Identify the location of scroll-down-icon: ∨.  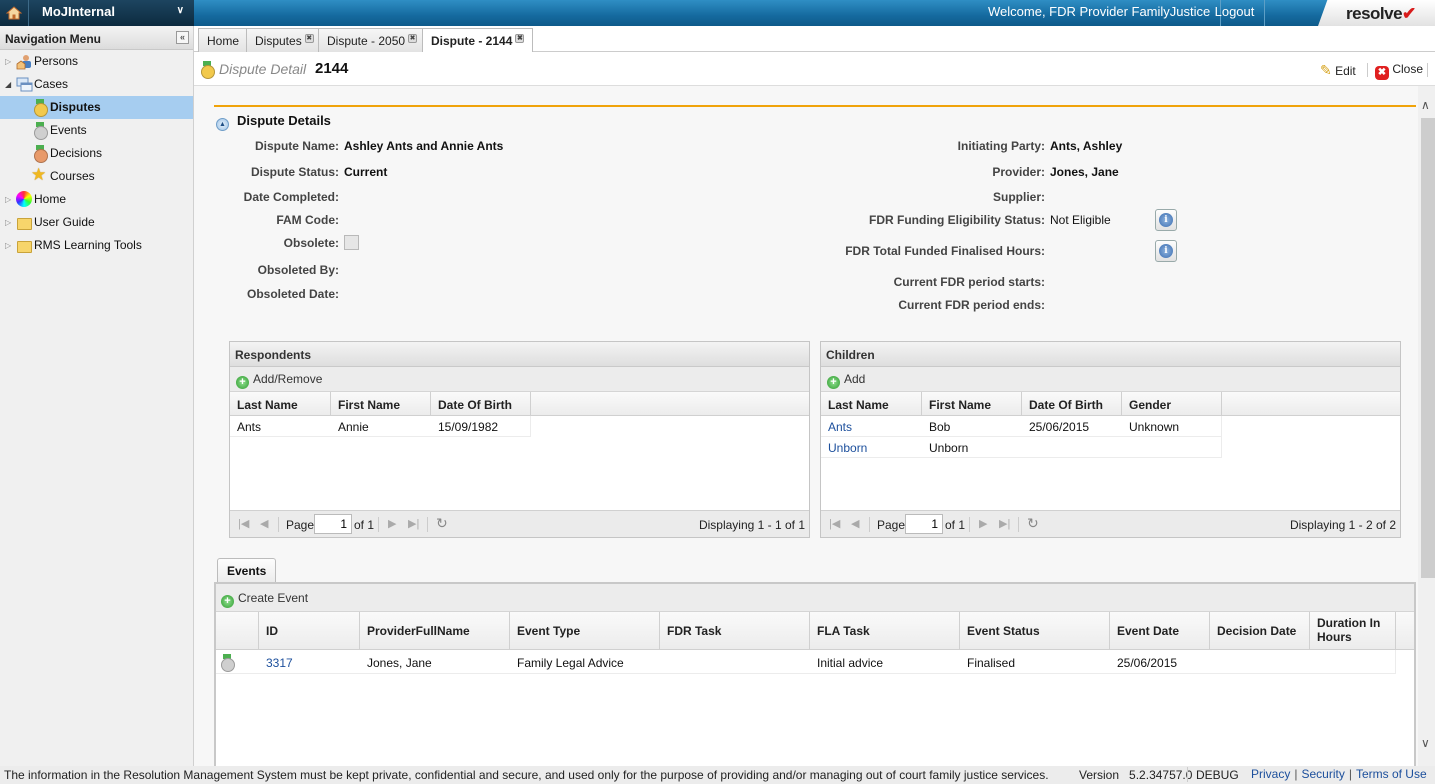
(1425, 743).